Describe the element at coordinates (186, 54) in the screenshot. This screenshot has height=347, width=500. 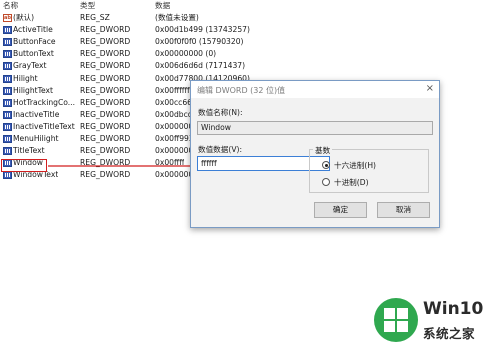
I see `cell-data: 0x00000000 (0)` at that location.